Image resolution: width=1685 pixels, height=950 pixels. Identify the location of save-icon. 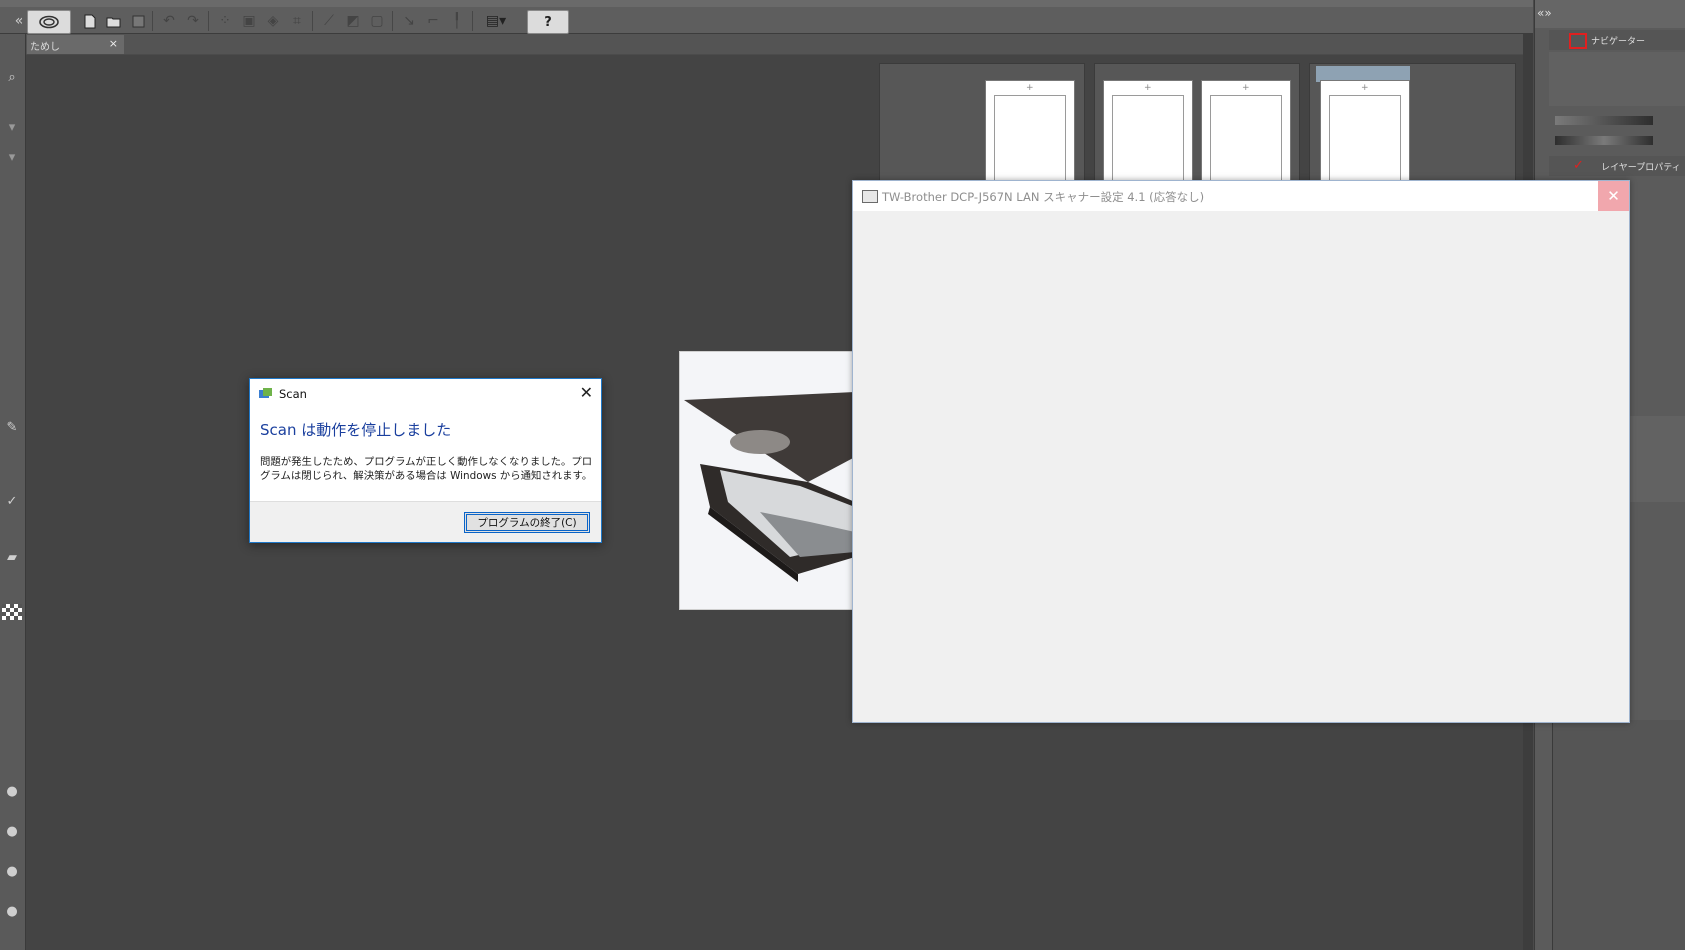
(138, 21).